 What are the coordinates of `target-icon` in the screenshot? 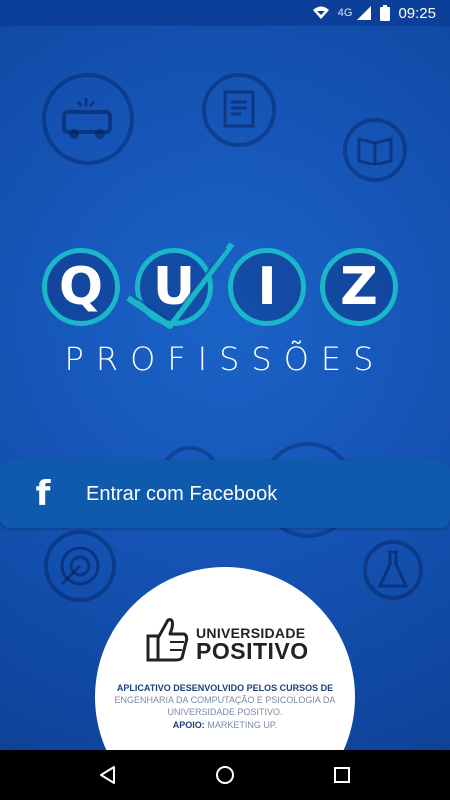 It's located at (80, 566).